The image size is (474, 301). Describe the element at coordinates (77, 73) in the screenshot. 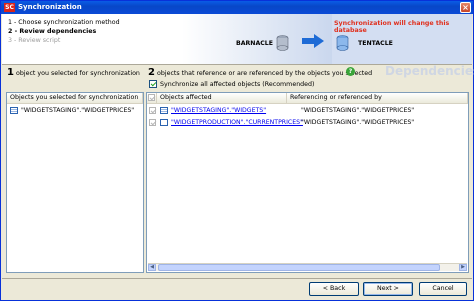

I see `left-heading-text: object you selected for synchronization` at that location.